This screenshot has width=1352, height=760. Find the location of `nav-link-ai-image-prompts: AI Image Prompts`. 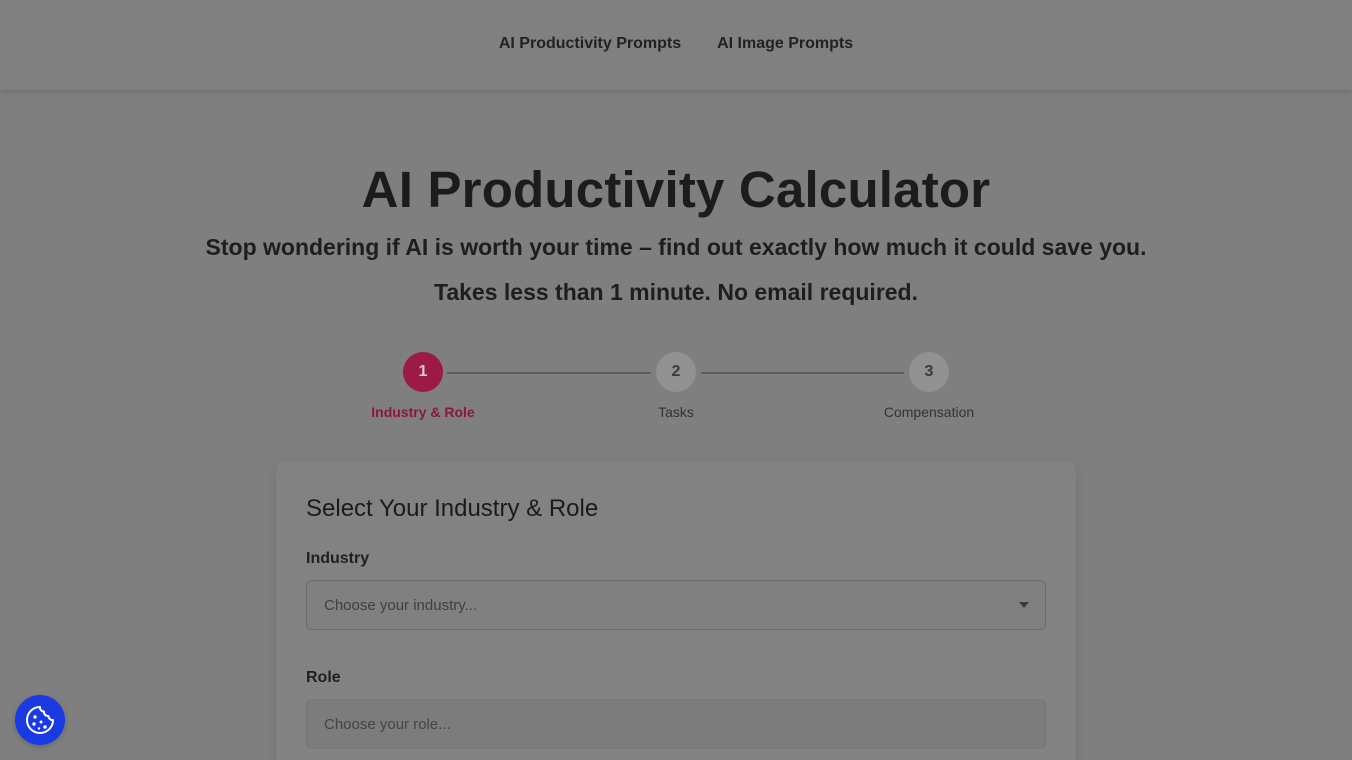

nav-link-ai-image-prompts: AI Image Prompts is located at coordinates (785, 44).